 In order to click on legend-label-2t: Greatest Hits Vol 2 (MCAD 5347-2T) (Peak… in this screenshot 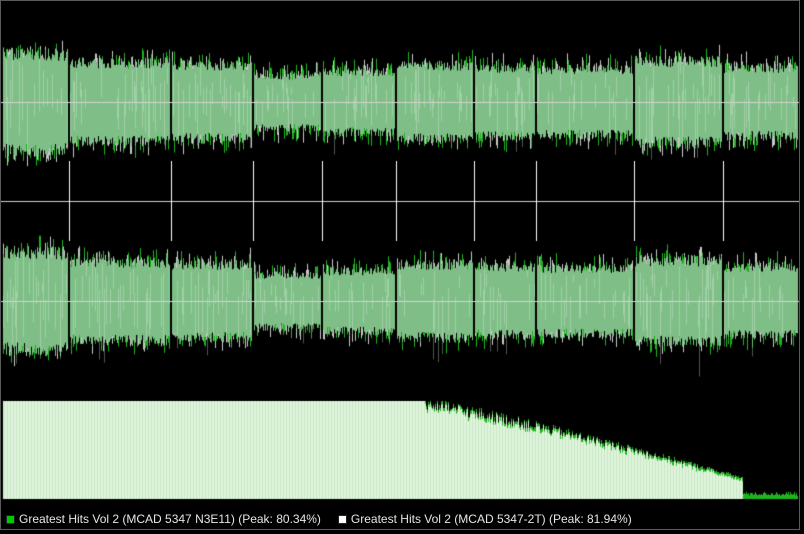, I will do `click(491, 519)`.